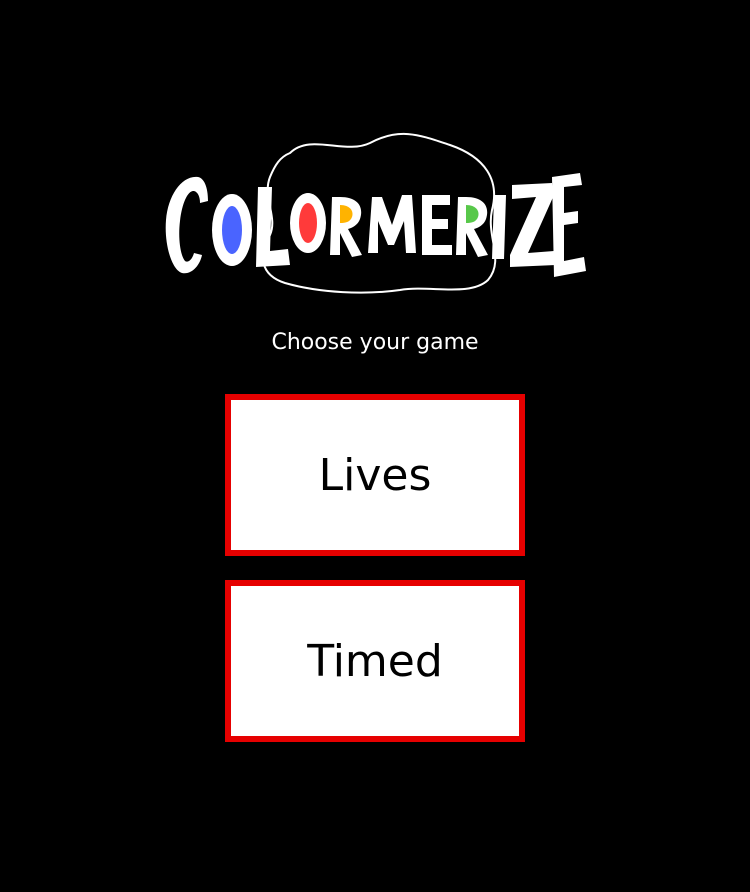 This screenshot has height=892, width=750. I want to click on colormerize-logo, so click(375, 212).